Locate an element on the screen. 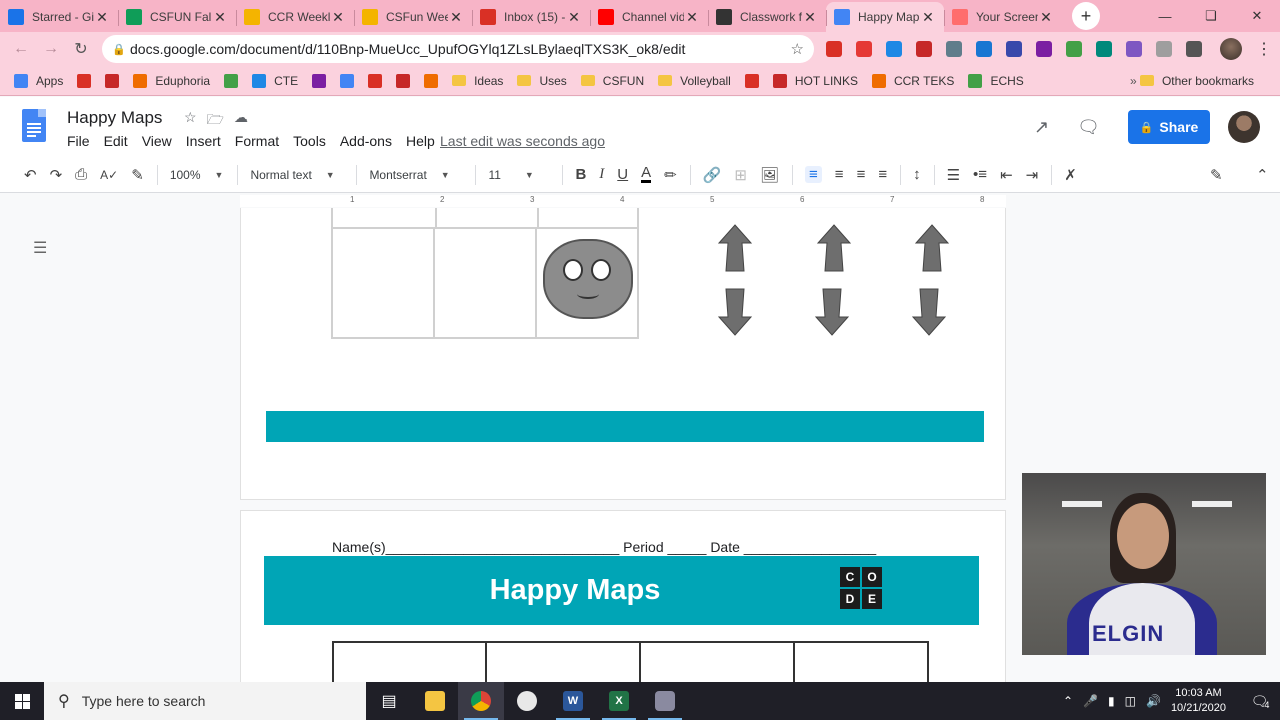 This screenshot has width=1280, height=720. chrome-menu-icon: ⋮ is located at coordinates (1264, 49).